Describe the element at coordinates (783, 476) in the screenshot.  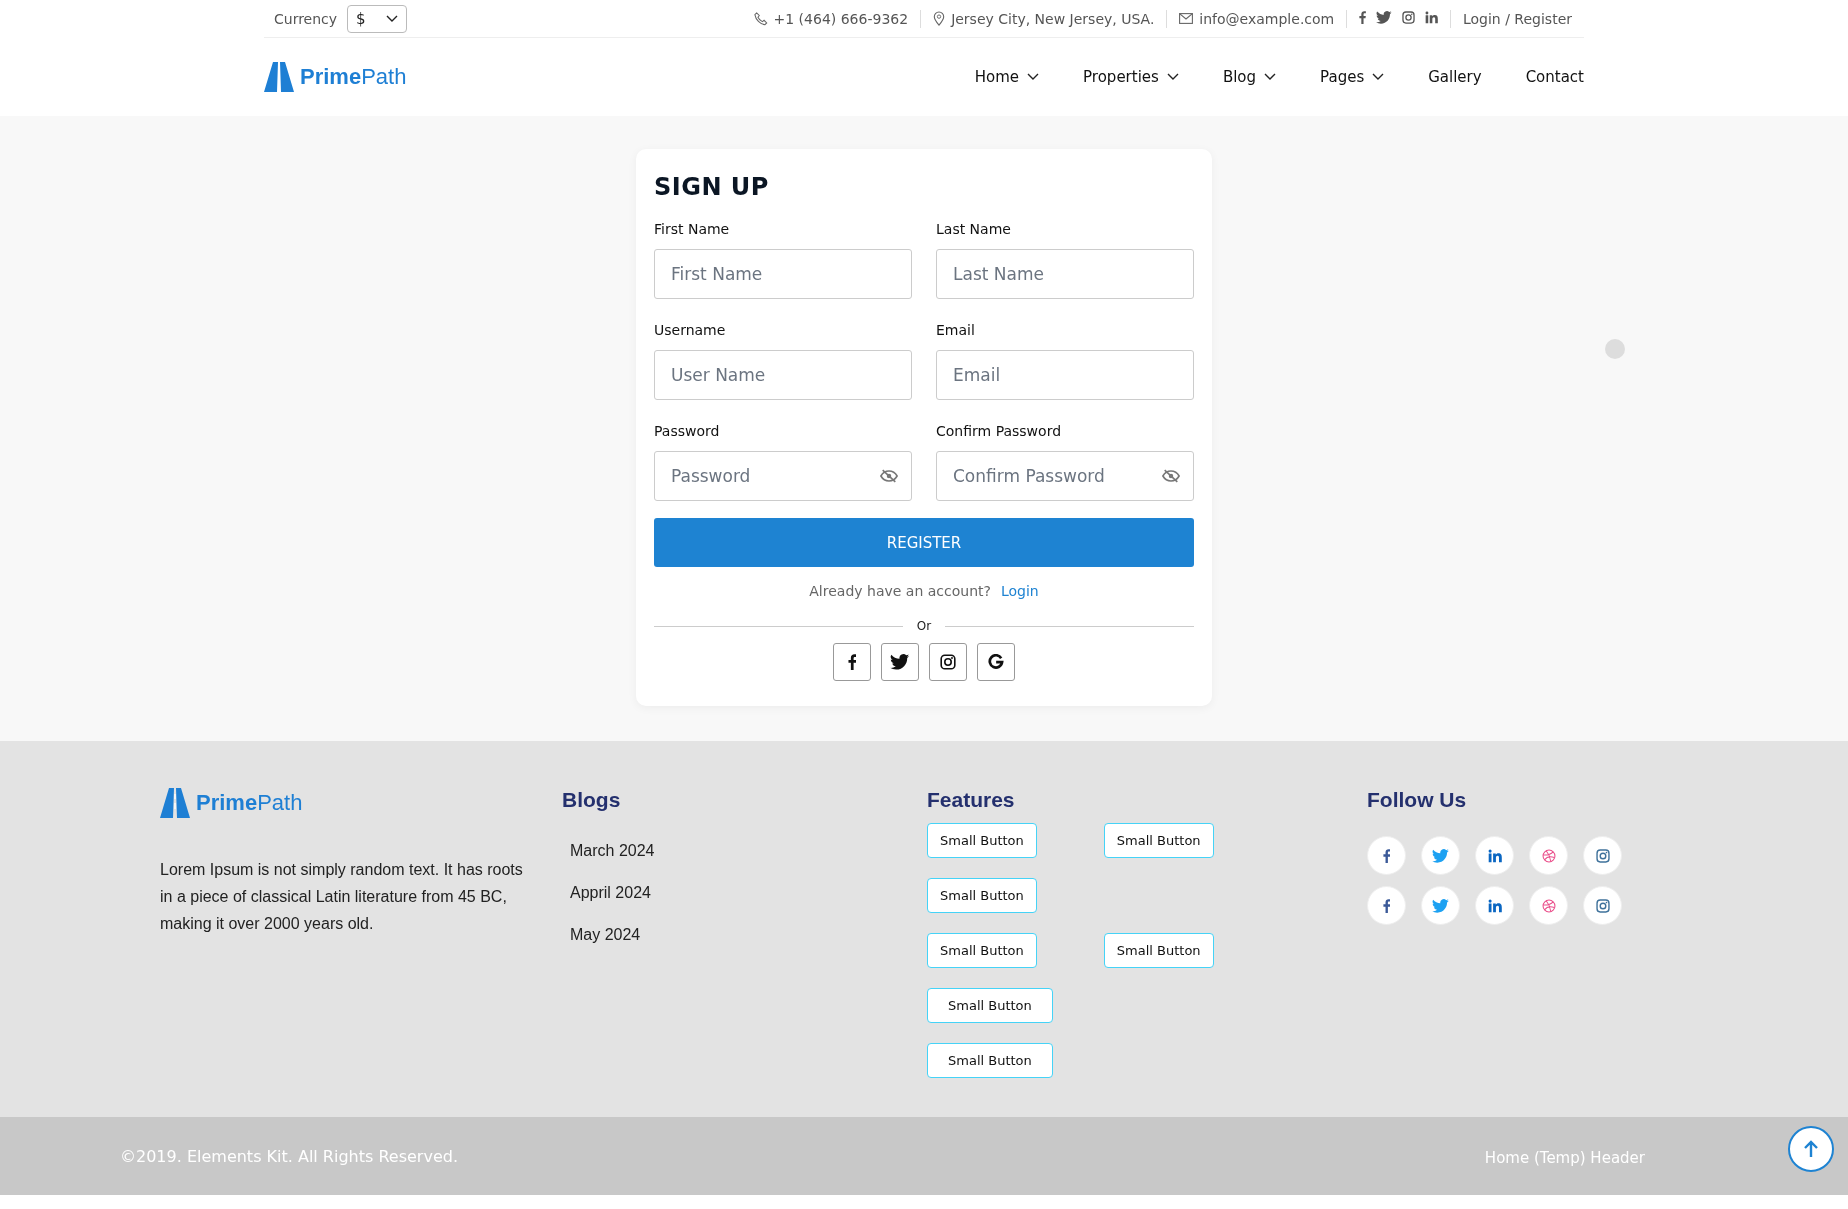
I see `input-field: Password` at that location.